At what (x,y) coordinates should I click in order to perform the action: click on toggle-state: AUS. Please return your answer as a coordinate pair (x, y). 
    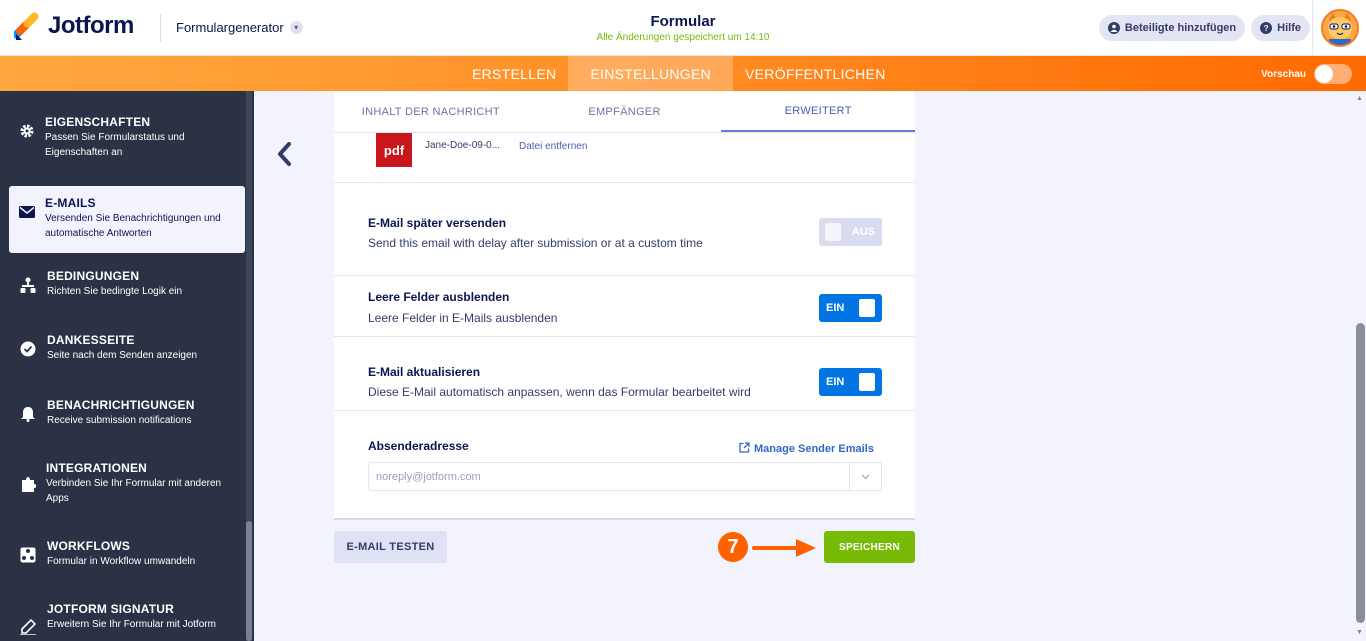
    Looking at the image, I should click on (863, 232).